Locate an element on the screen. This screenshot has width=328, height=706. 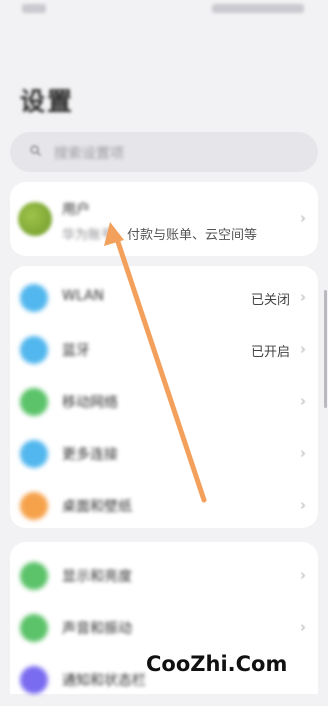
account-subtitle: 华为账号、付款与账单、云空间等 is located at coordinates (159, 233).